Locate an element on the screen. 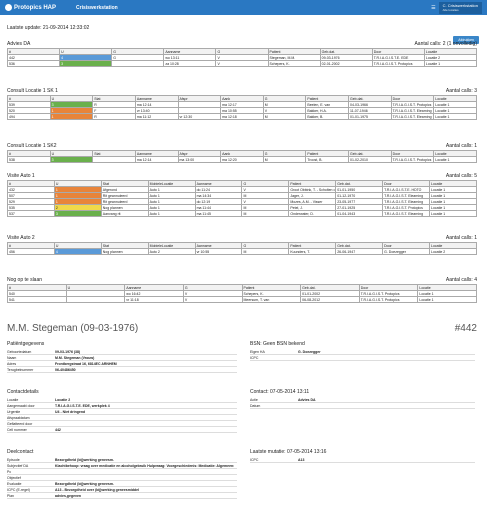 This screenshot has width=487, height=512. table-cell: ma 11:12 is located at coordinates (156, 116).